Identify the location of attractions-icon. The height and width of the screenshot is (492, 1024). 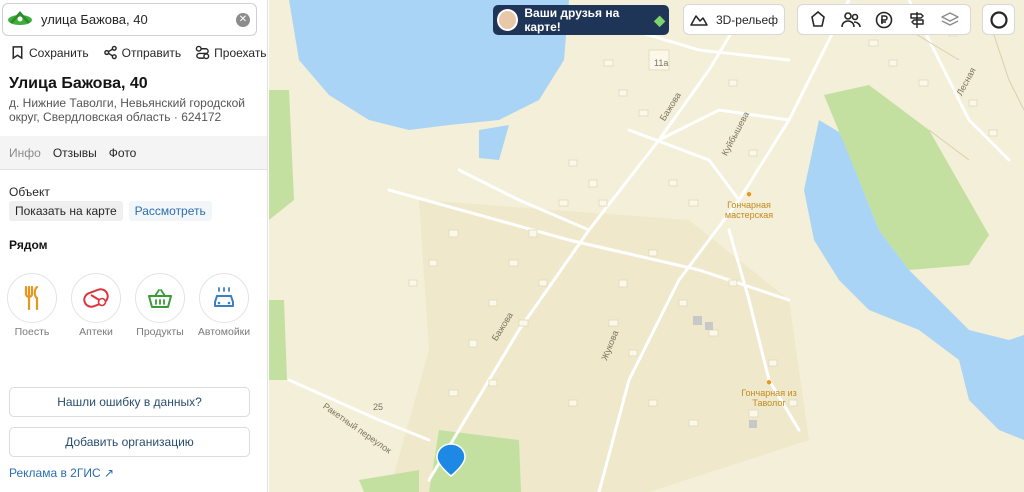
(818, 18).